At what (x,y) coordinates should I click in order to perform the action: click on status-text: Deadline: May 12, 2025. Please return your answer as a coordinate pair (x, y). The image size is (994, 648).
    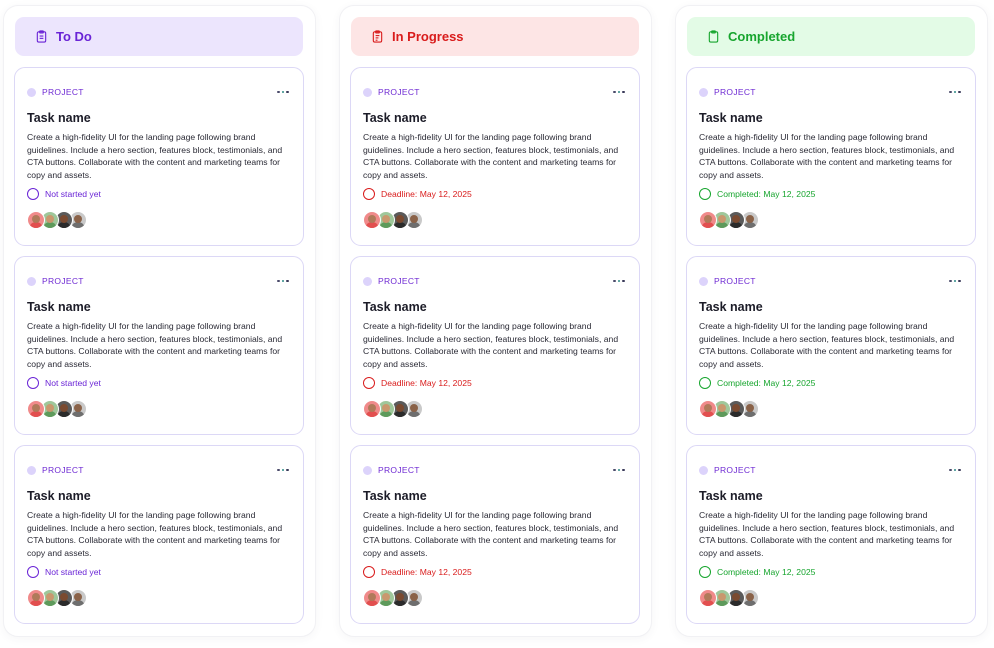
    Looking at the image, I should click on (426, 572).